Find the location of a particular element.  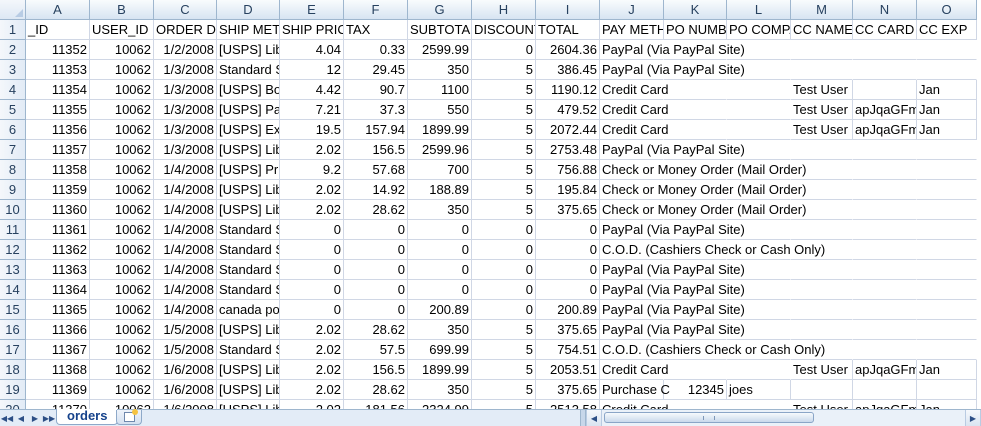

cell: [USPS] Exp is located at coordinates (248, 130).